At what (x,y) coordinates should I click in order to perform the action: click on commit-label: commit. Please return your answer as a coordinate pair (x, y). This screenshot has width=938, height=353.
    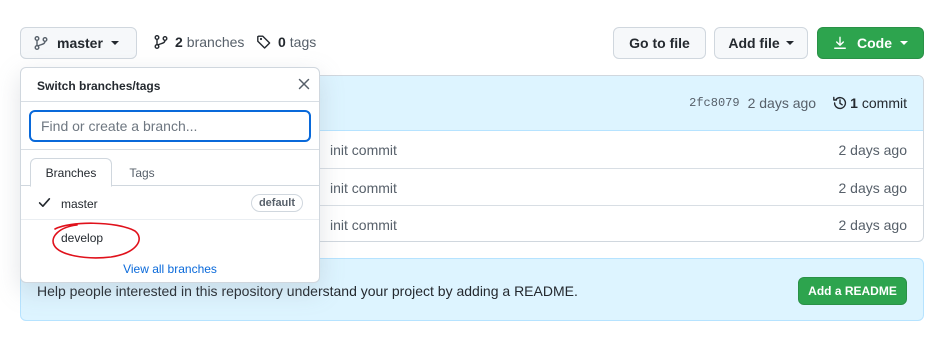
    Looking at the image, I should click on (884, 103).